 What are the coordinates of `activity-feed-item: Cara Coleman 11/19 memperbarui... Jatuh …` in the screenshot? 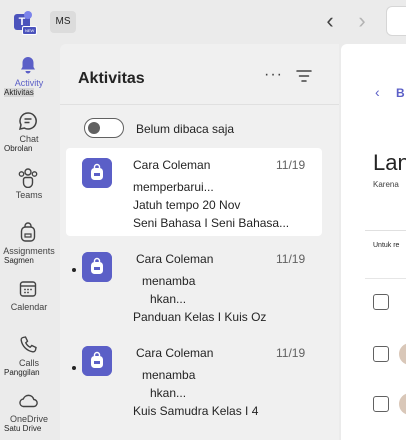 It's located at (194, 192).